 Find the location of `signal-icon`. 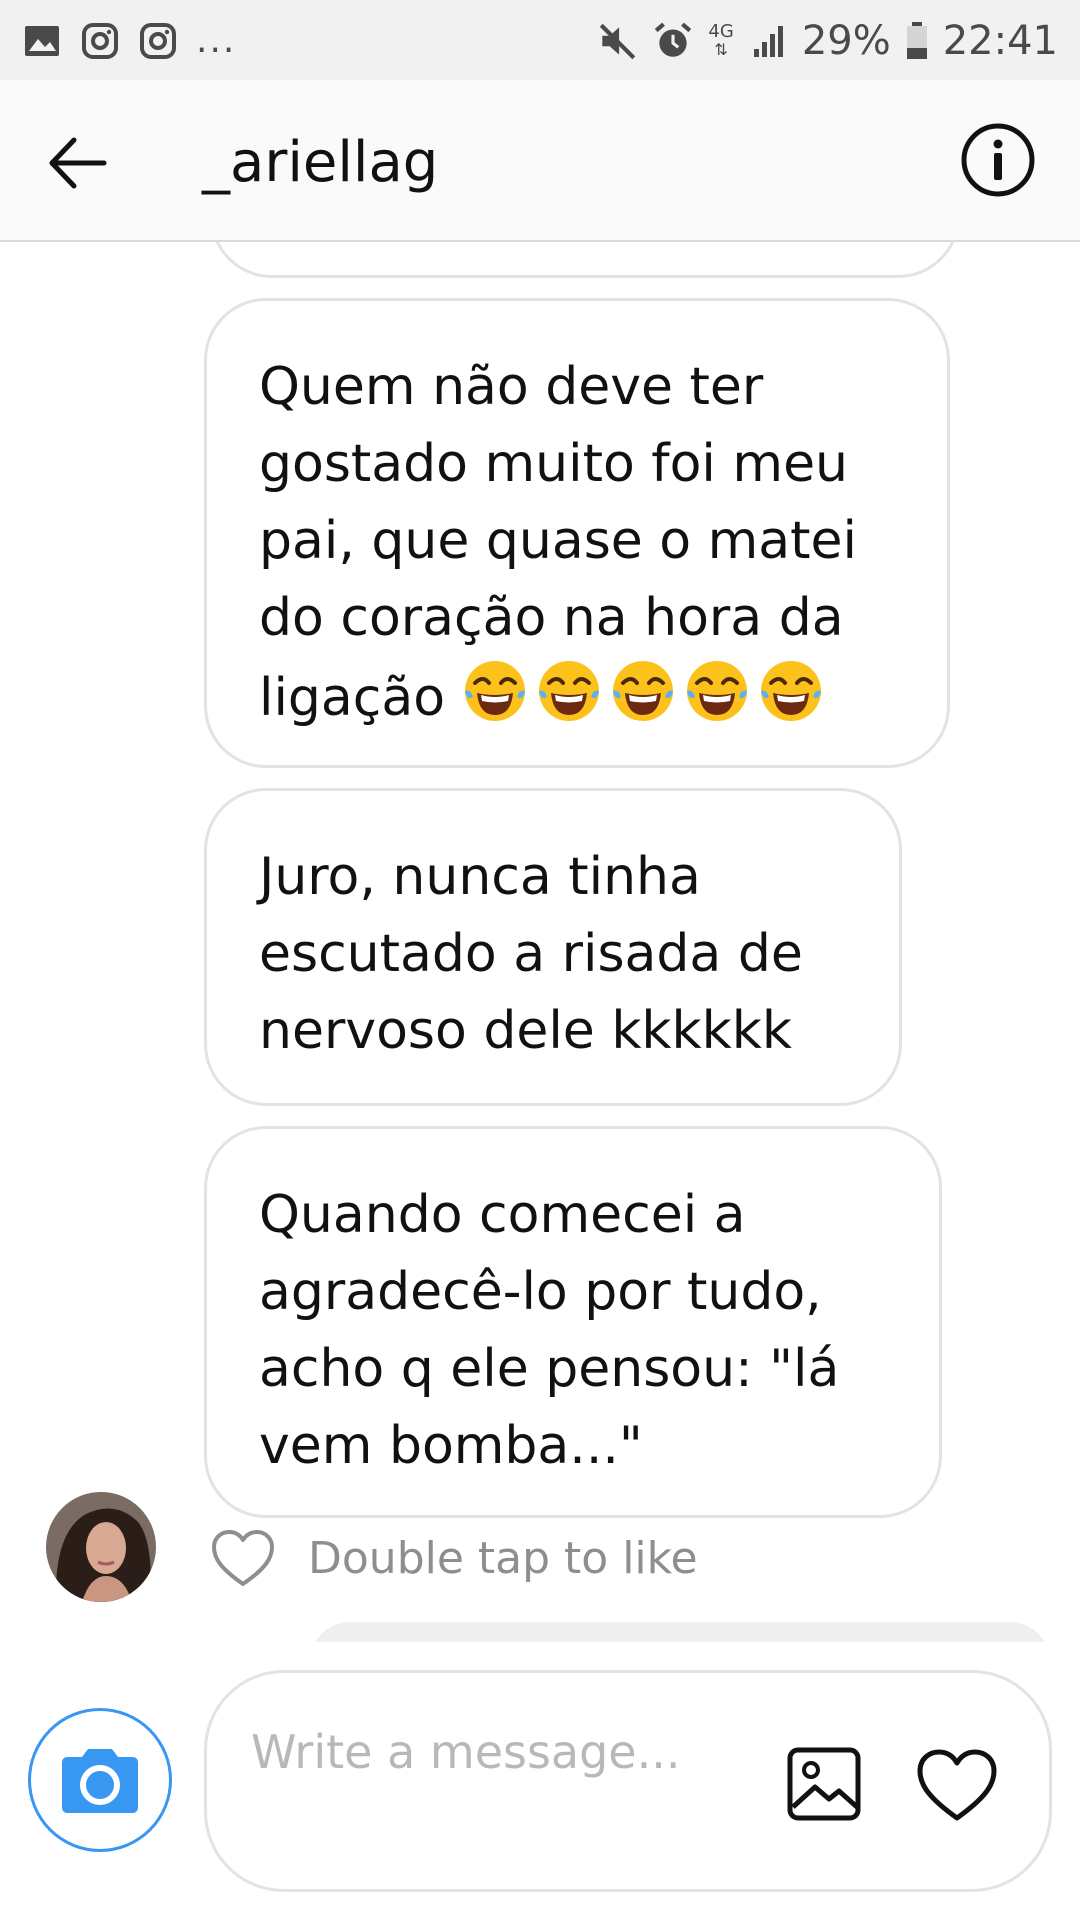

signal-icon is located at coordinates (768, 41).